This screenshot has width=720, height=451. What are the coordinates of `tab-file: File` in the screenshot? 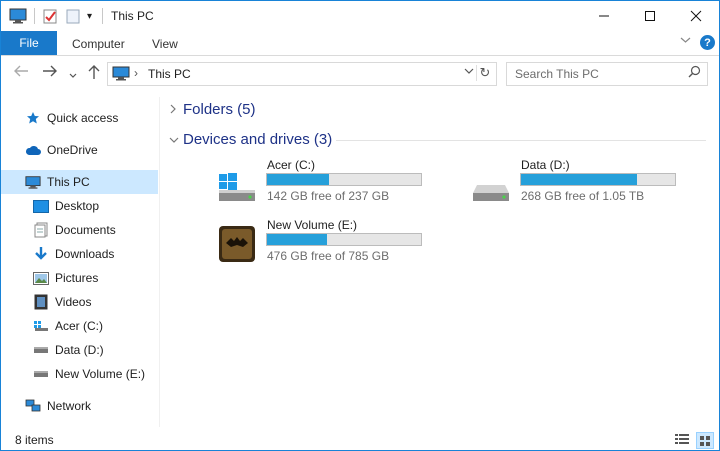 It's located at (29, 43).